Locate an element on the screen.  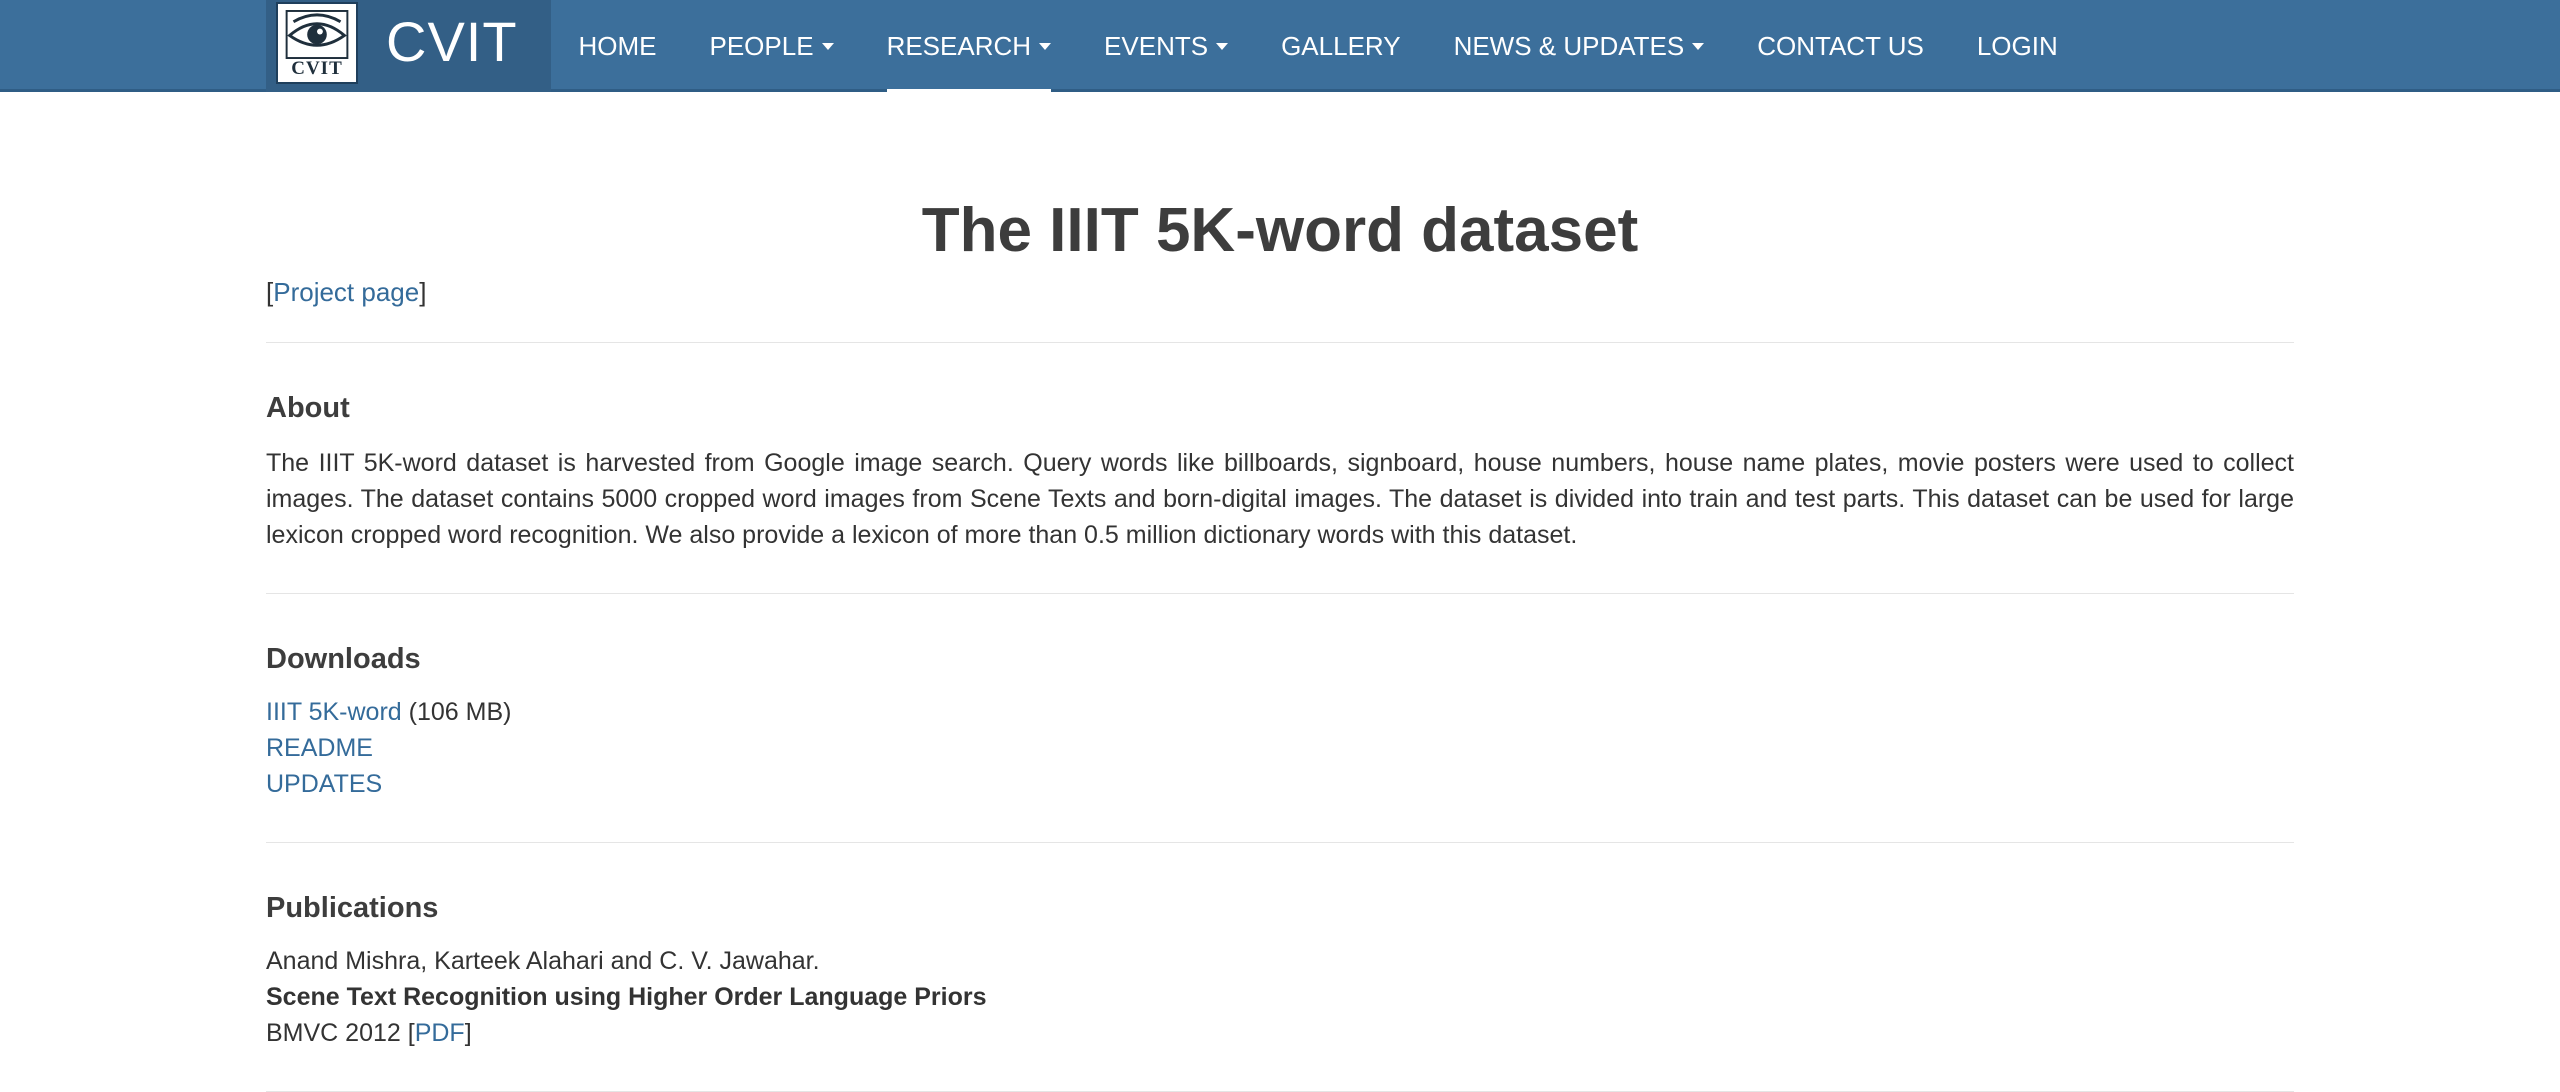
nav-label: LOGIN is located at coordinates (2017, 45).